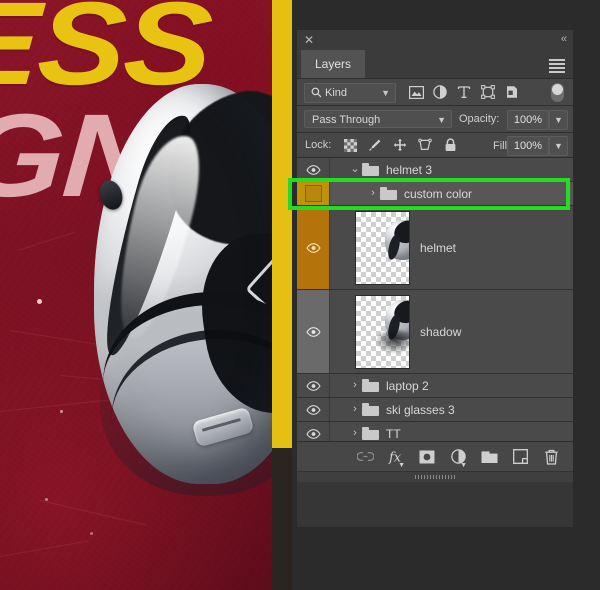  I want to click on filter-kind-label: Kind, so click(336, 93).